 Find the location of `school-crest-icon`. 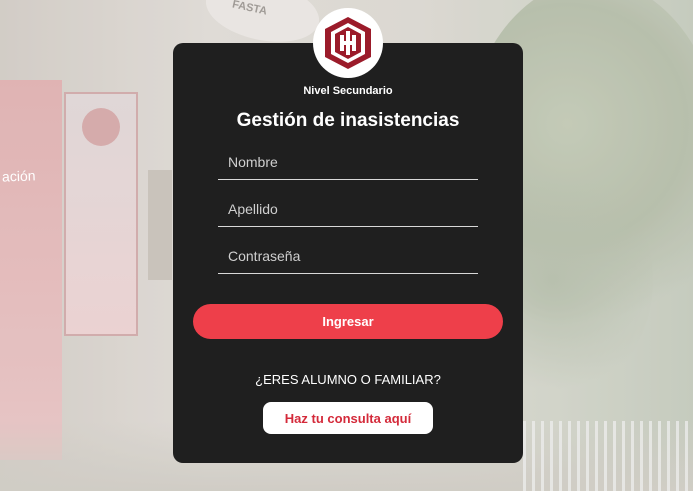

school-crest-icon is located at coordinates (348, 43).